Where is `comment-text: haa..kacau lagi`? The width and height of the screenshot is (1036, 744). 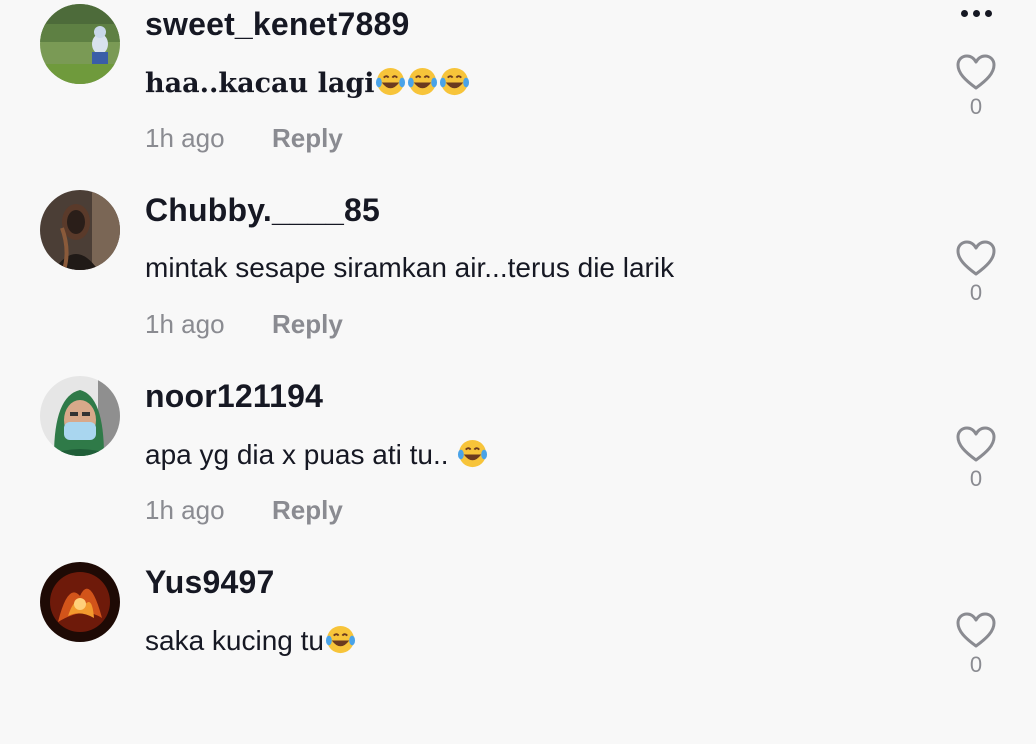 comment-text: haa..kacau lagi is located at coordinates (307, 82).